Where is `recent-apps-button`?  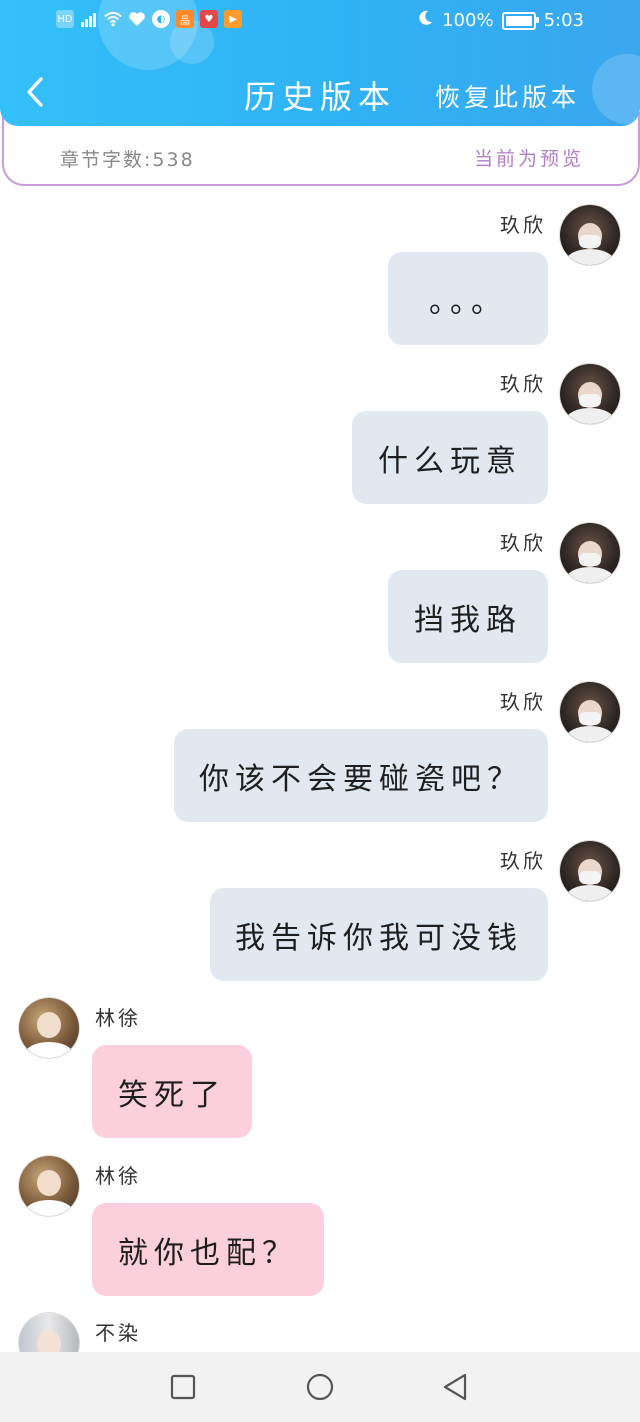 recent-apps-button is located at coordinates (183, 1387).